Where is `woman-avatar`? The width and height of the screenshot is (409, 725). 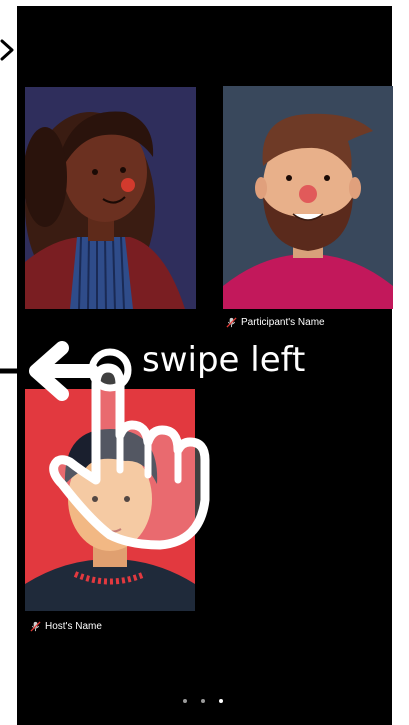
woman-avatar is located at coordinates (110, 198).